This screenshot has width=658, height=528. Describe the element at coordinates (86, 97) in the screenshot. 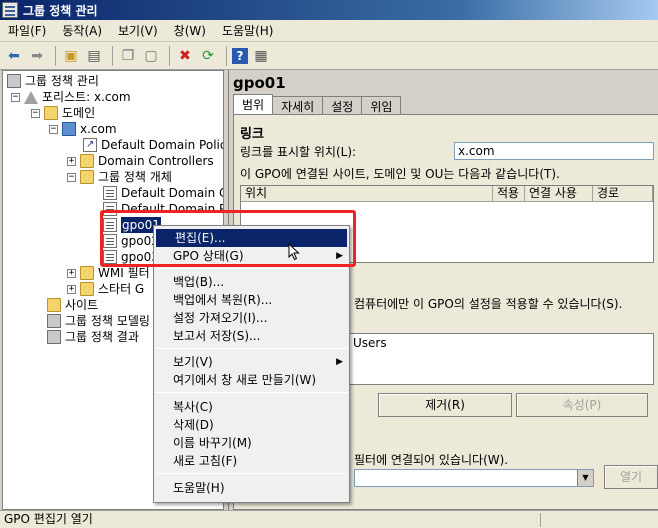

I see `tree-item-label: 포리스트: x.com` at that location.